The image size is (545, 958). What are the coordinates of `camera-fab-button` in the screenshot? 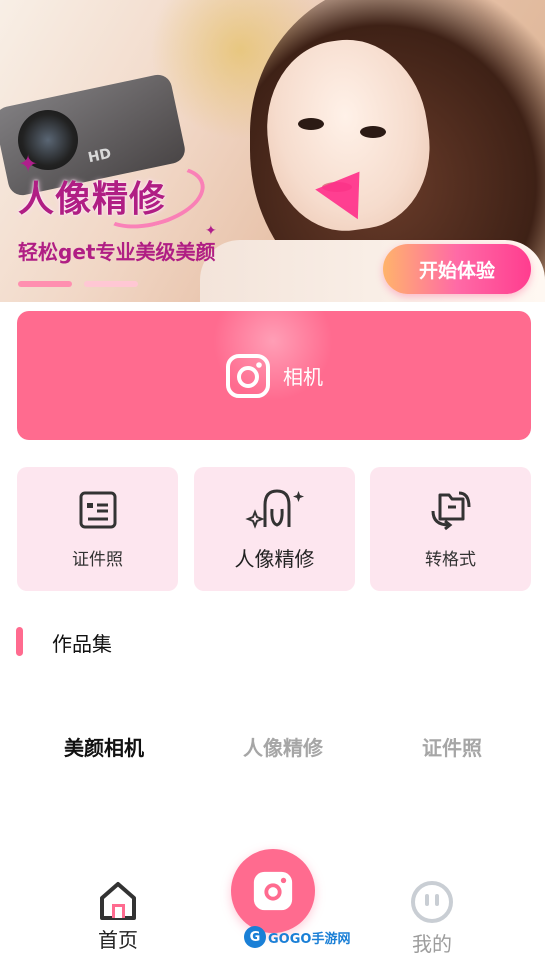 It's located at (273, 891).